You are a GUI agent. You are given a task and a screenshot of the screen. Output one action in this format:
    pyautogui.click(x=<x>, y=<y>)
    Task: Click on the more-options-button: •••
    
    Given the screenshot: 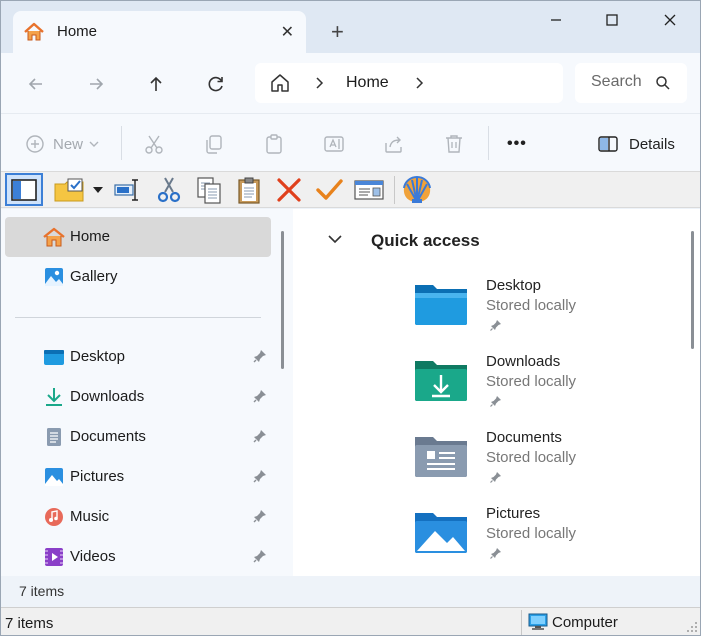 What is the action you would take?
    pyautogui.click(x=517, y=144)
    